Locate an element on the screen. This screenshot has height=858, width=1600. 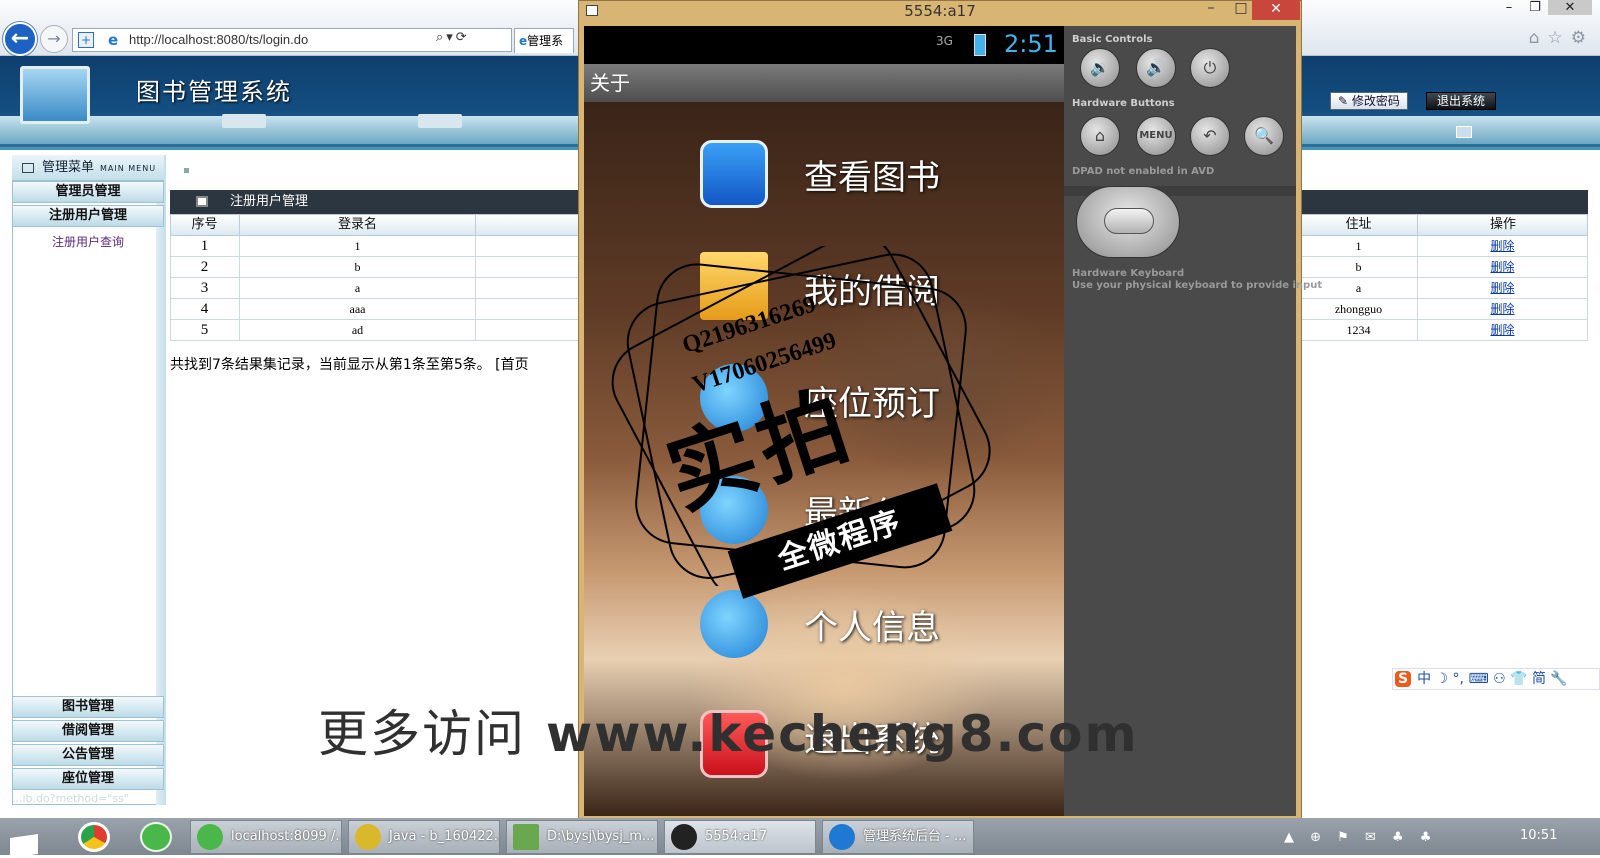
table-cell-login: a is located at coordinates (358, 288).